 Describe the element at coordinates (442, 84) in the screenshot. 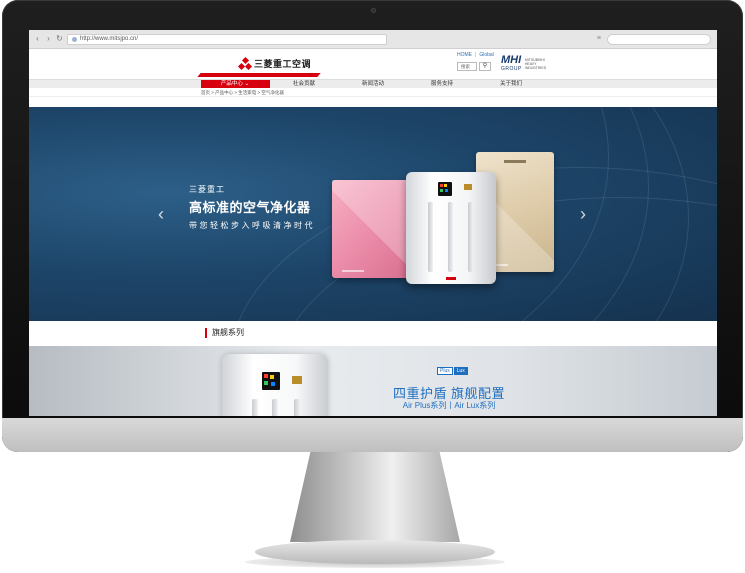

I see `nav-item-support: 服务支持` at that location.